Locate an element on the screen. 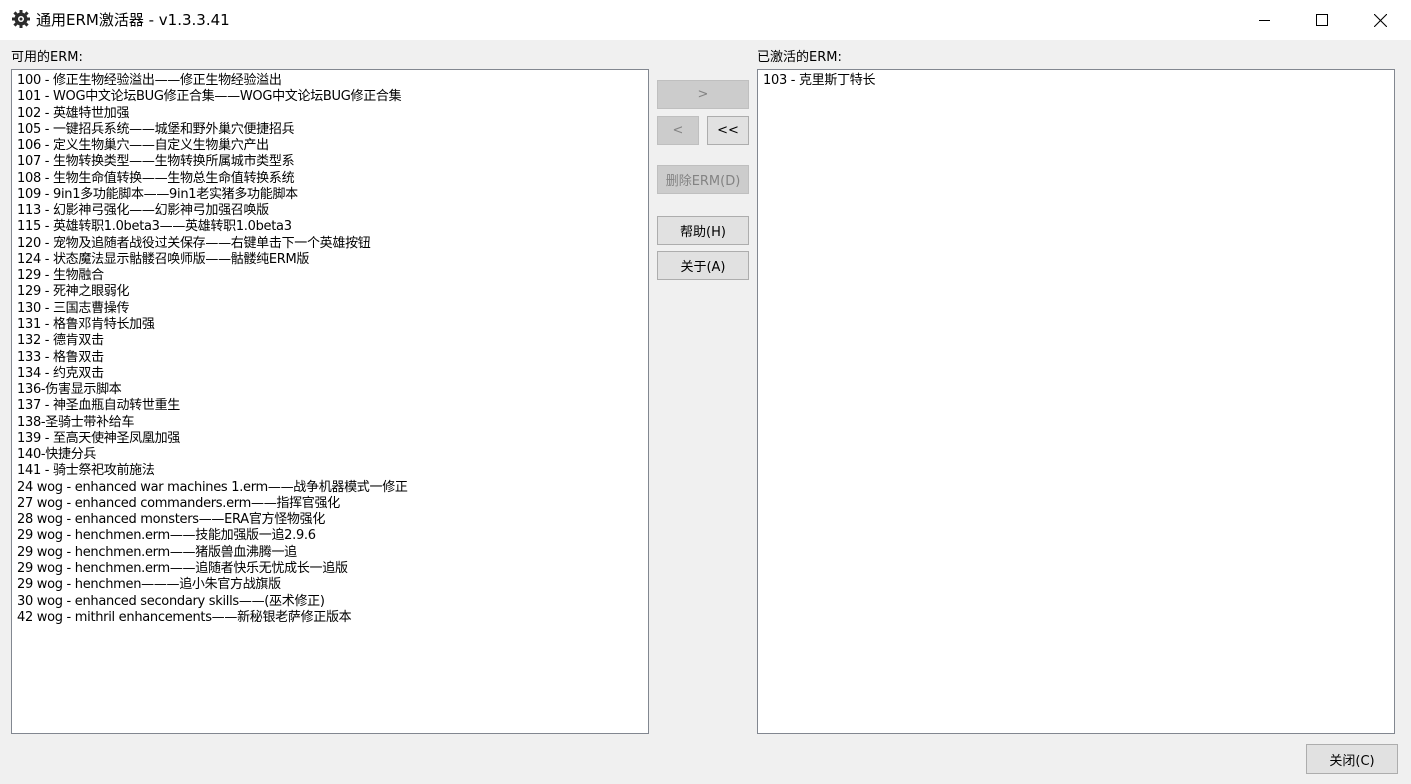 This screenshot has height=784, width=1411. list-item: 103 - 克里斯丁特长 is located at coordinates (1078, 81).